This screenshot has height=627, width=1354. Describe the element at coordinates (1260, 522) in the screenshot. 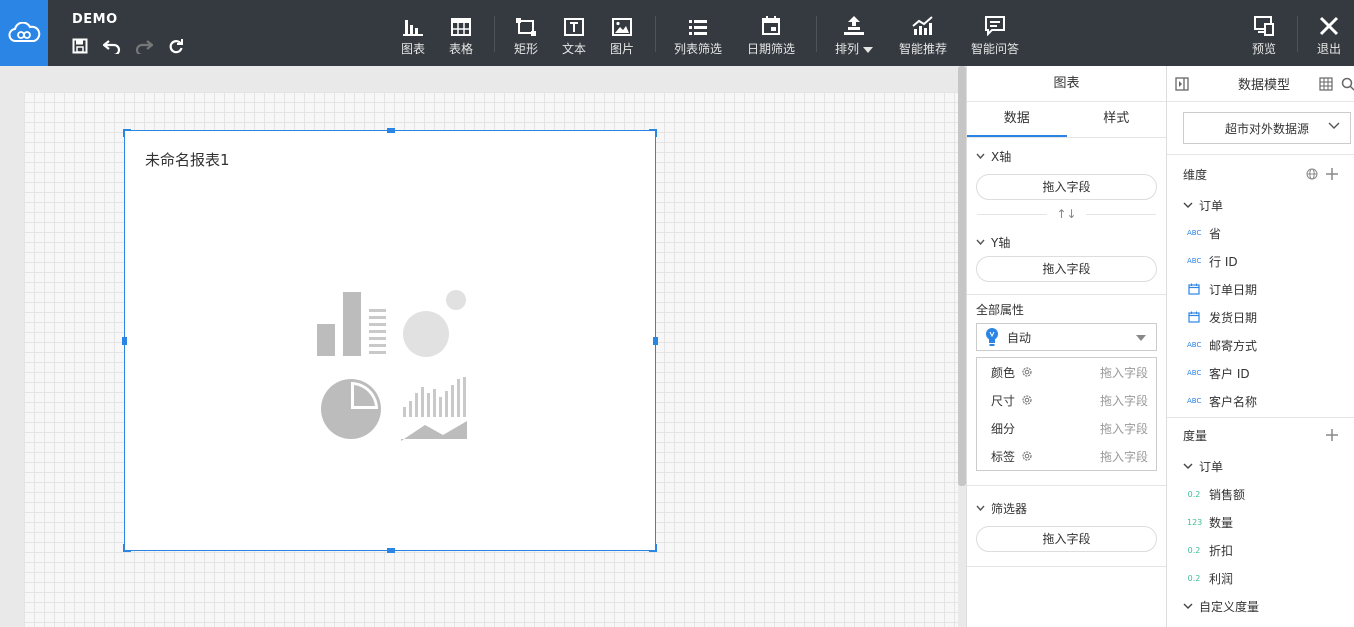

I see `measure-field: 123 数量` at that location.